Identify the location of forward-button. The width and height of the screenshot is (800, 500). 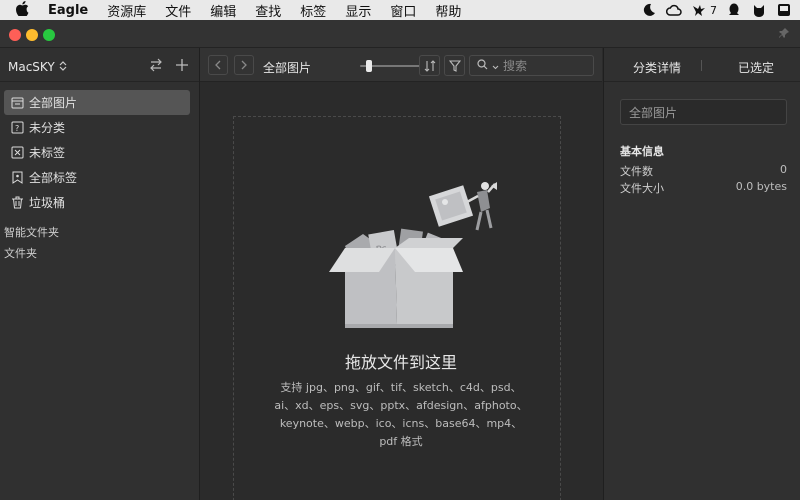
(244, 65).